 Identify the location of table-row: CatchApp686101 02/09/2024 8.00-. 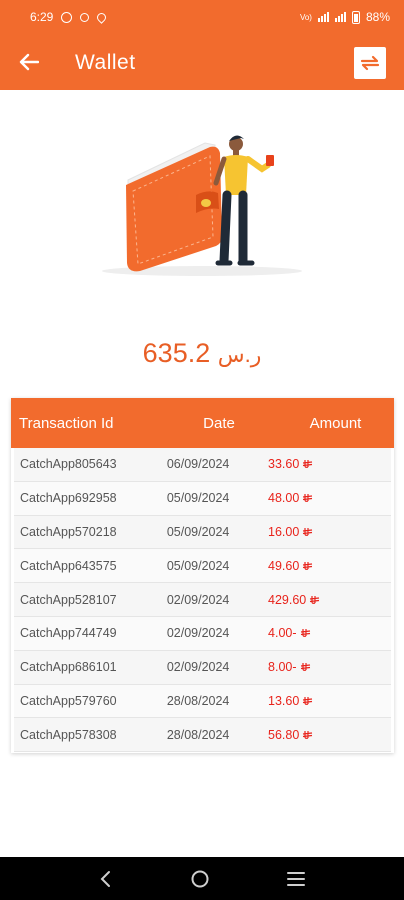
(202, 667).